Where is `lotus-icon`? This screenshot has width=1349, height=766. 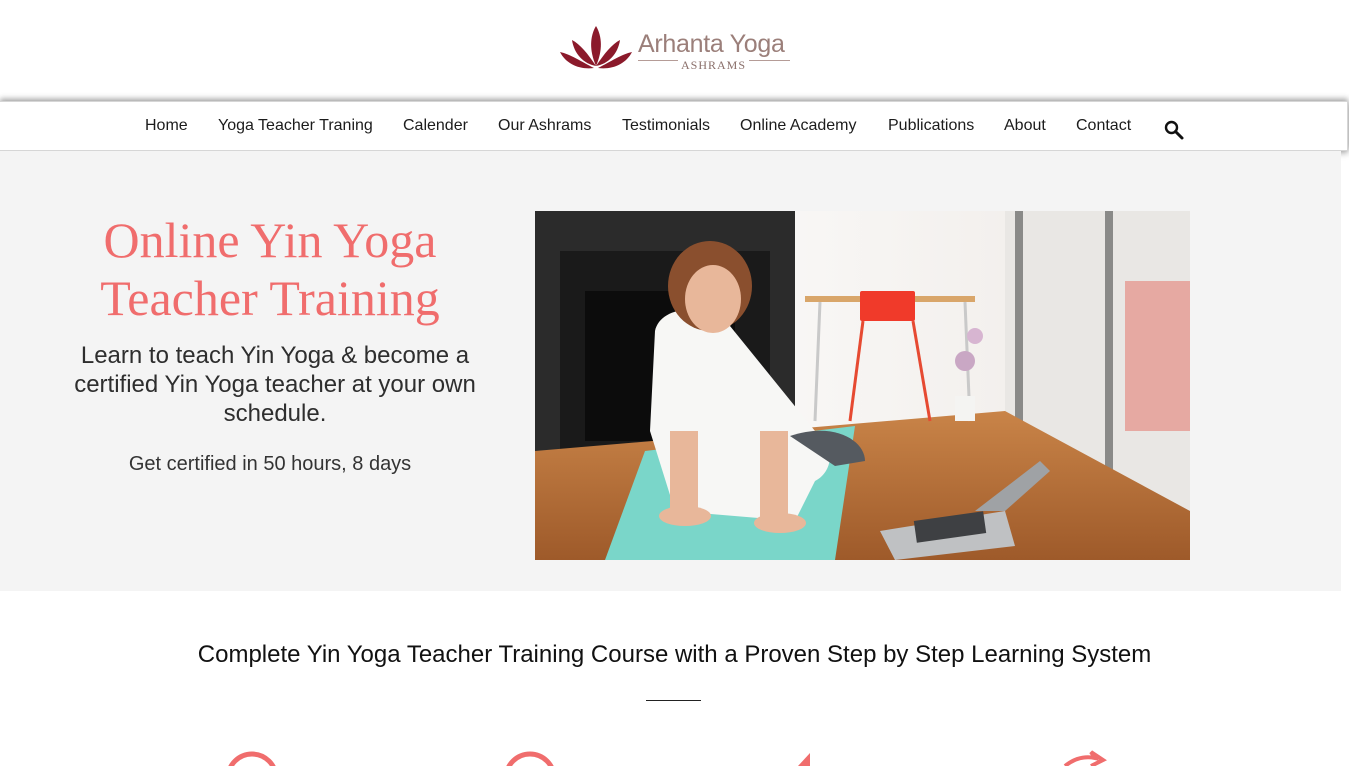 lotus-icon is located at coordinates (596, 47).